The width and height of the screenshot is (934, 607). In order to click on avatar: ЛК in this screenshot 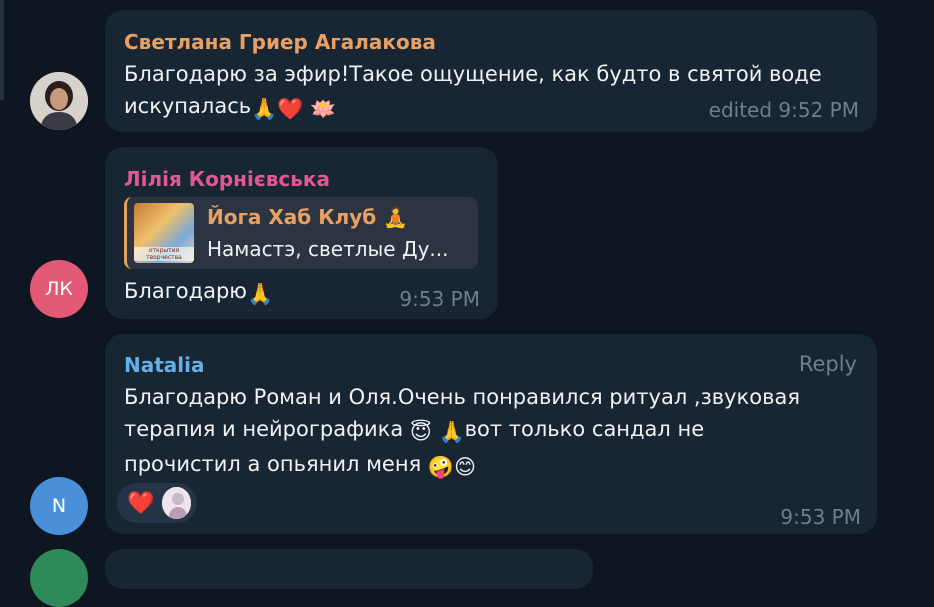, I will do `click(59, 289)`.